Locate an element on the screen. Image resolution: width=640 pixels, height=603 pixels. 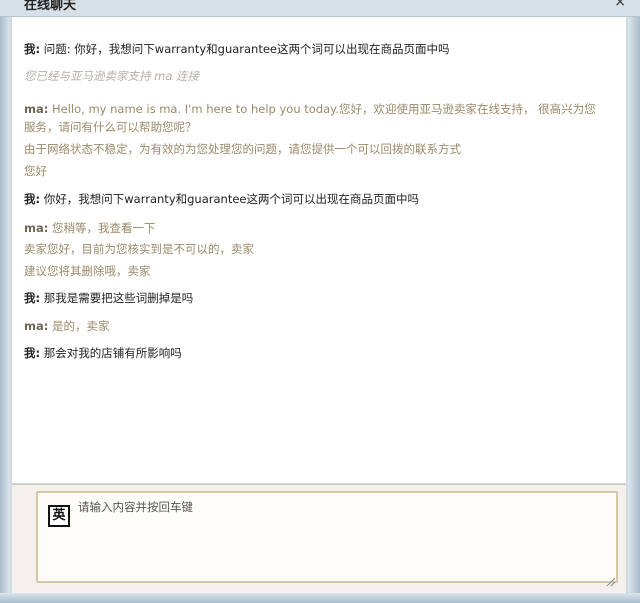
message-connected-notice: 您已经与亚马逊卖家支持 ma 连接 is located at coordinates (111, 76).